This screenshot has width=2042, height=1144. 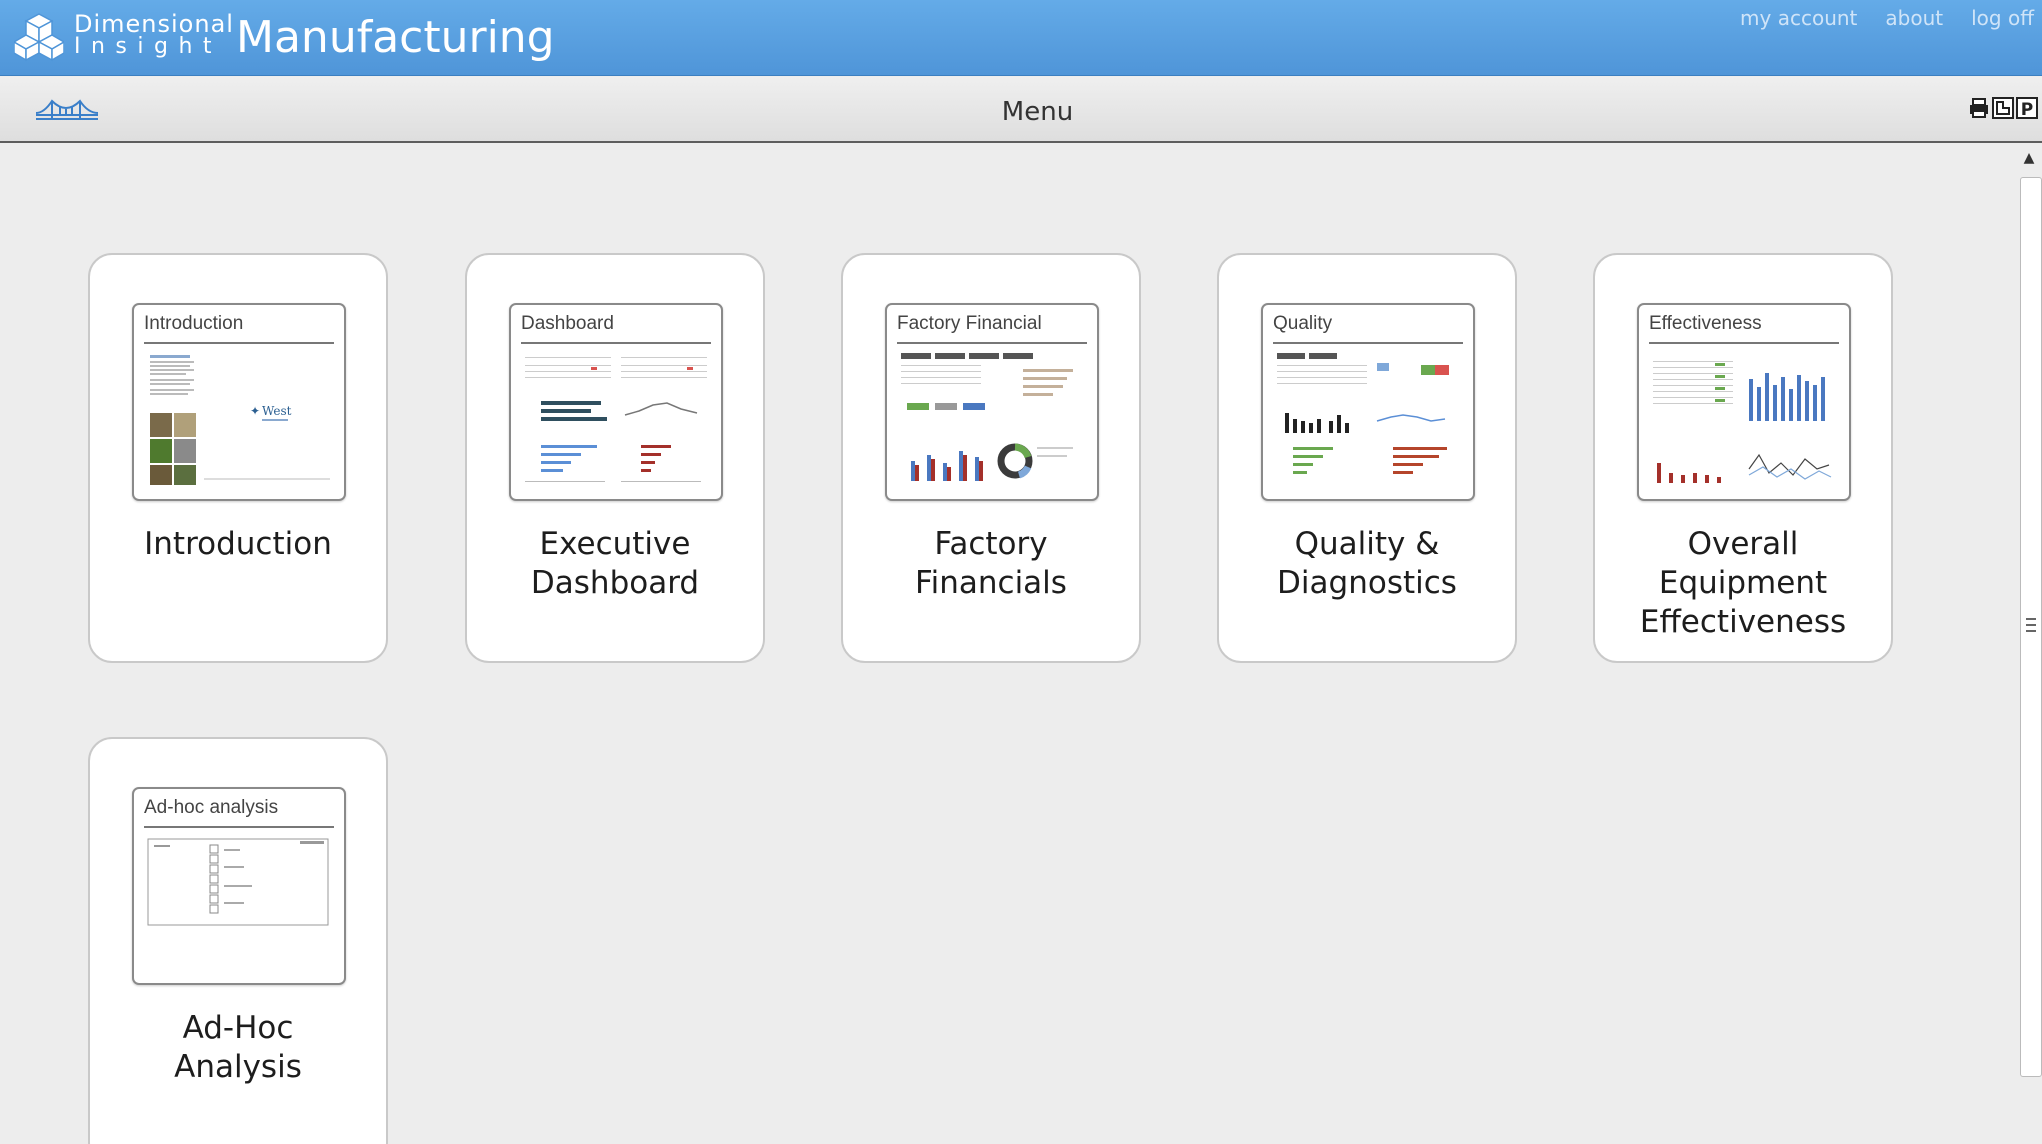 I want to click on tile-thumbnail: Ad-hoc analysis, so click(x=239, y=886).